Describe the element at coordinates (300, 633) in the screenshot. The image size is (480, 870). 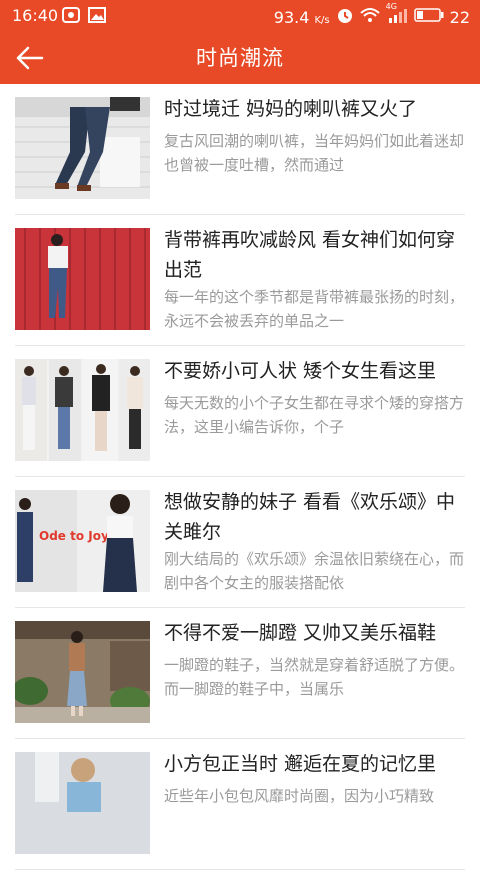
I see `article-title: 不得不爱一脚蹬 又帅又美乐福鞋` at that location.